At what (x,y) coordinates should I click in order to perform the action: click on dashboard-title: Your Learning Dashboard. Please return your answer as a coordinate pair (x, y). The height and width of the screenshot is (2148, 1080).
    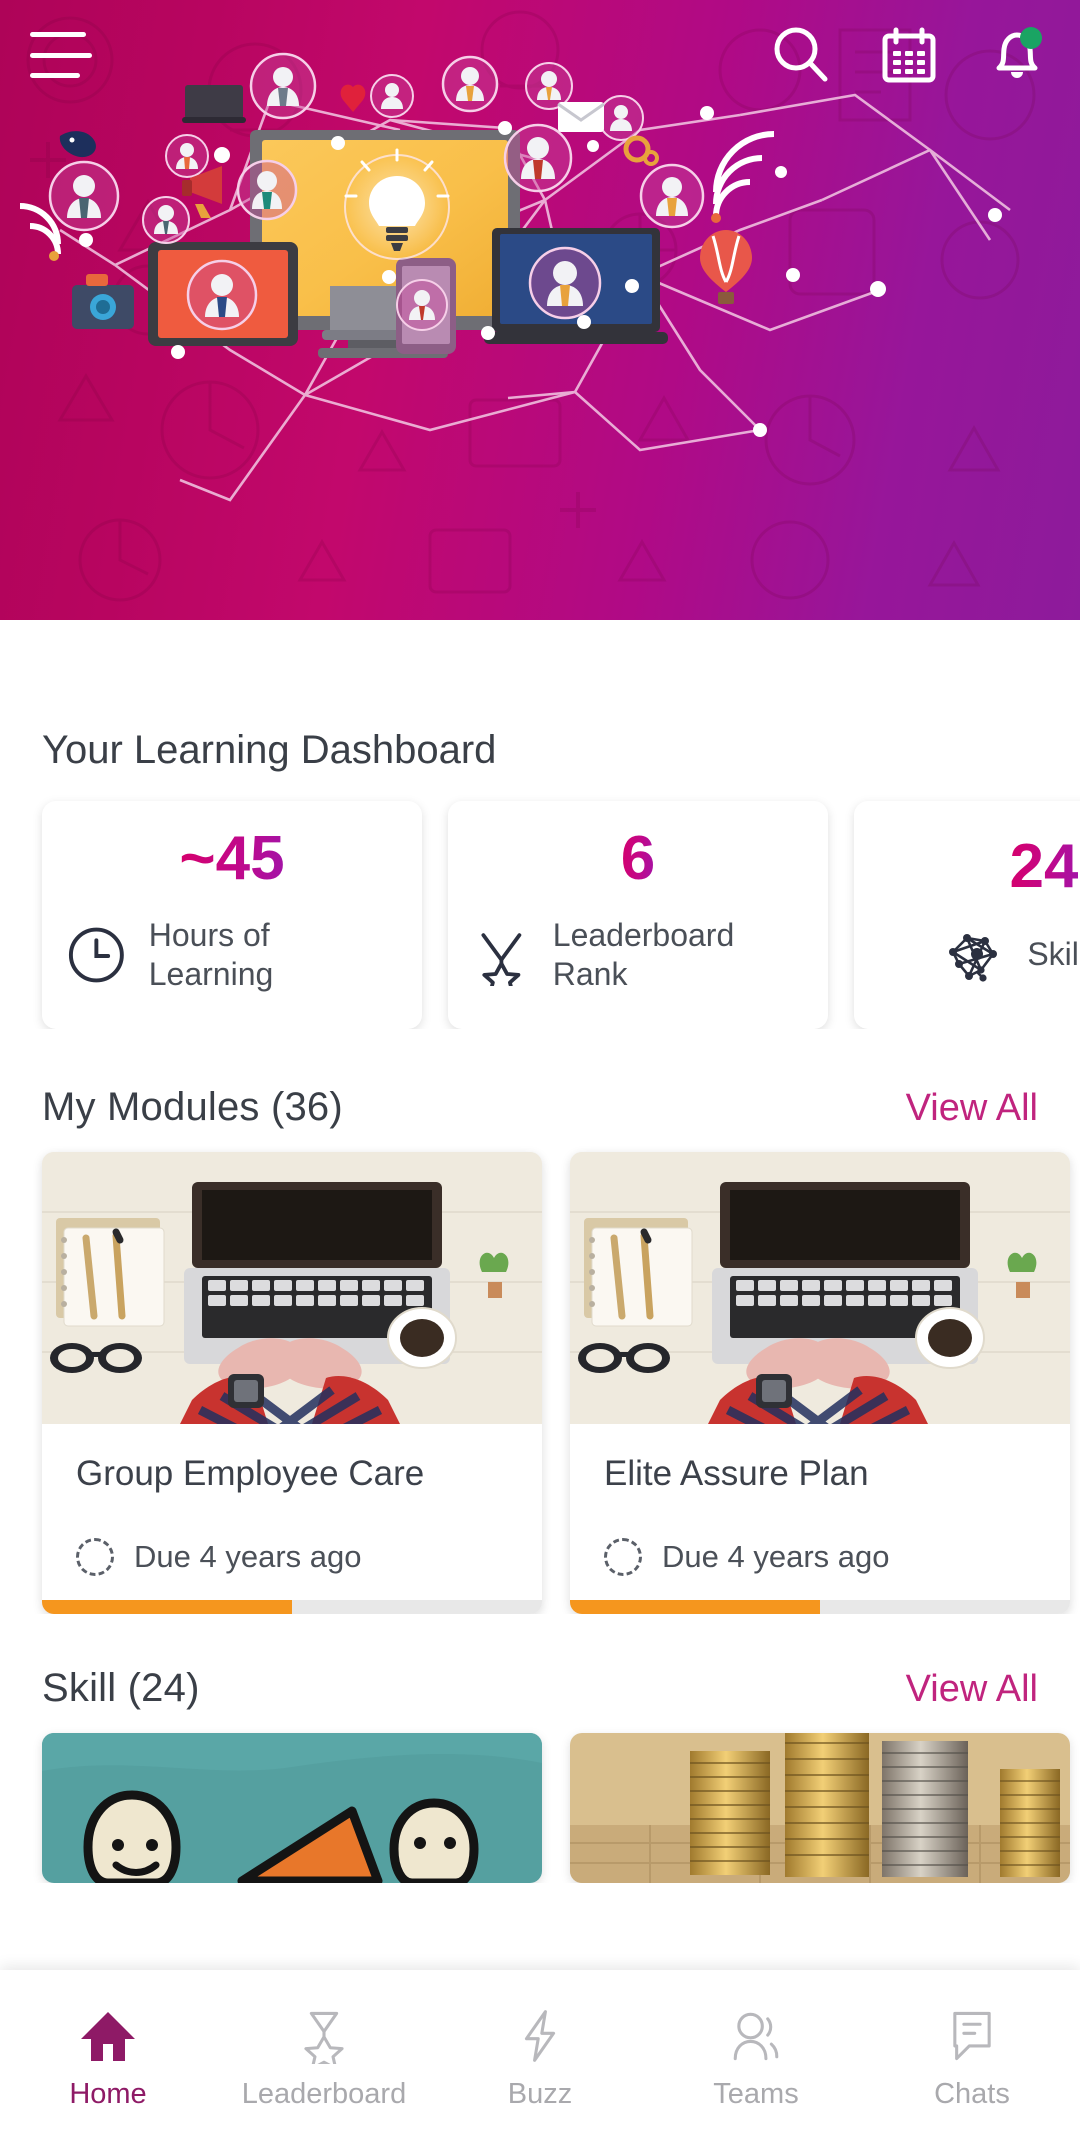
    Looking at the image, I should click on (269, 750).